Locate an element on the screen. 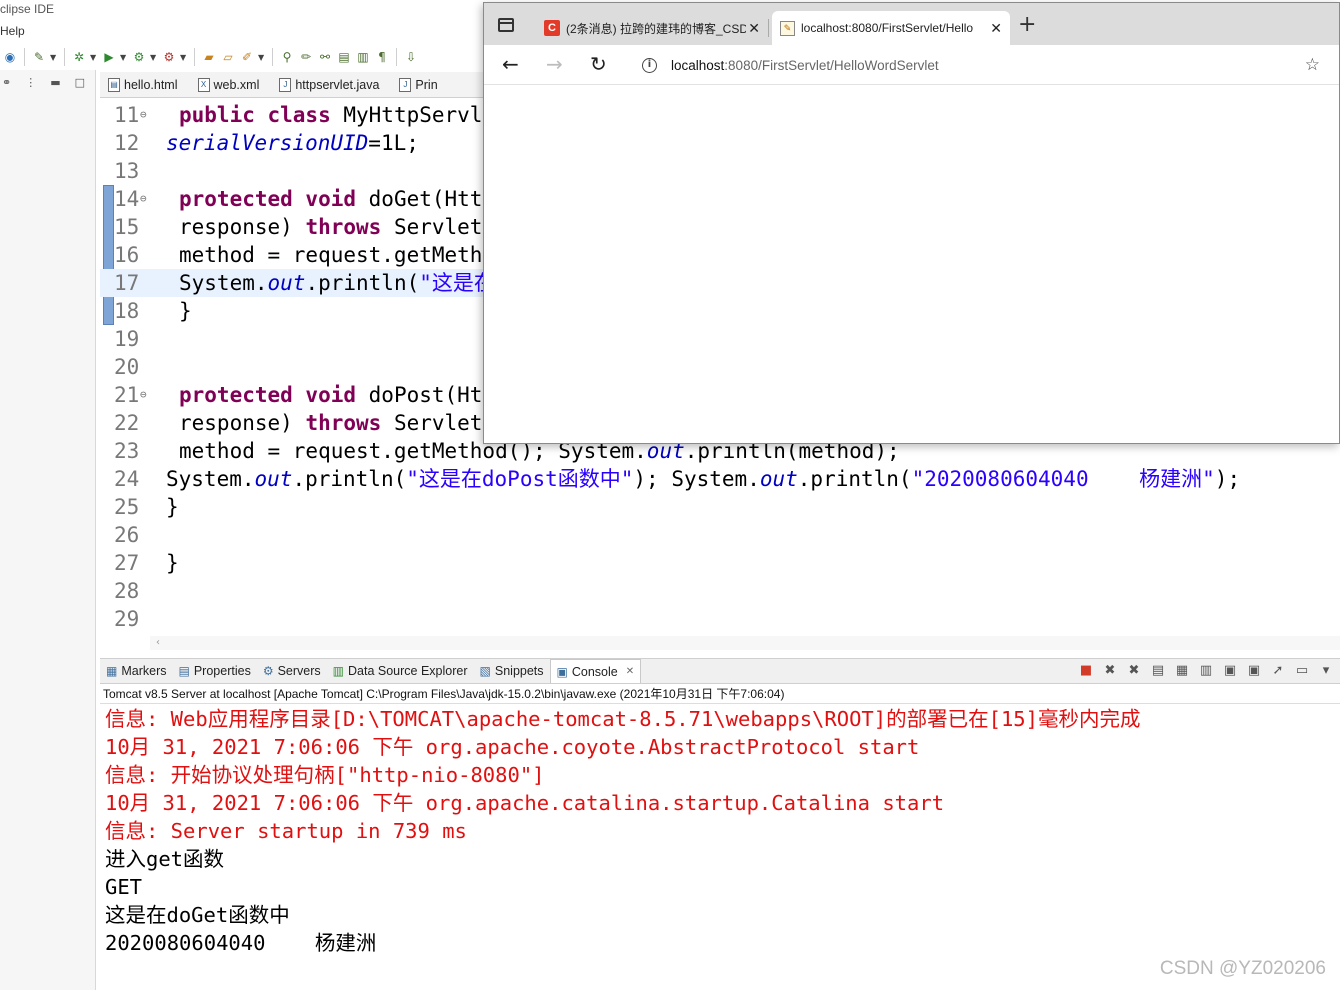  line-number: 12 is located at coordinates (127, 143).